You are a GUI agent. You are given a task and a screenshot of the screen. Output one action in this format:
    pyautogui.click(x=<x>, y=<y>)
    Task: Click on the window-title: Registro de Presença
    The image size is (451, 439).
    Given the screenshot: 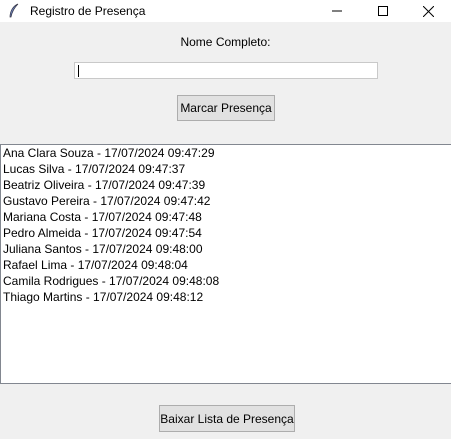 What is the action you would take?
    pyautogui.click(x=88, y=11)
    